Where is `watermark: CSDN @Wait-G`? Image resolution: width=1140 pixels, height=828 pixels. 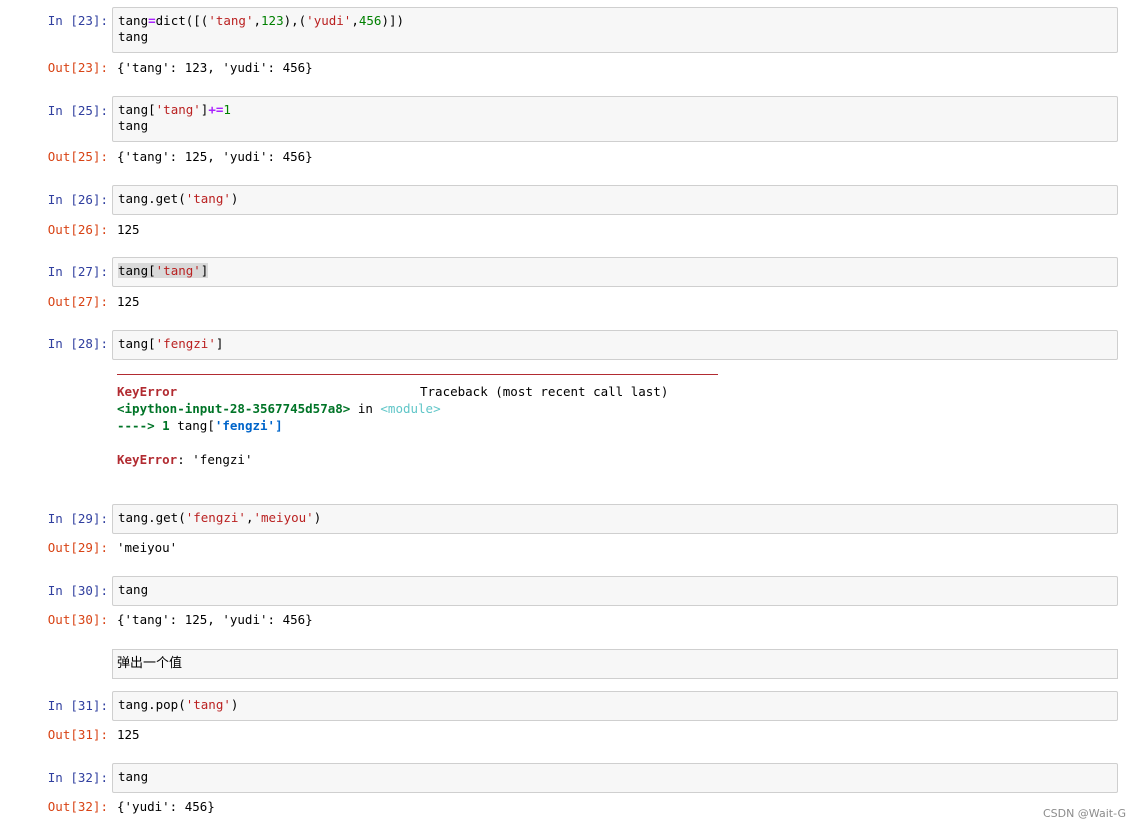 watermark: CSDN @Wait-G is located at coordinates (1084, 813).